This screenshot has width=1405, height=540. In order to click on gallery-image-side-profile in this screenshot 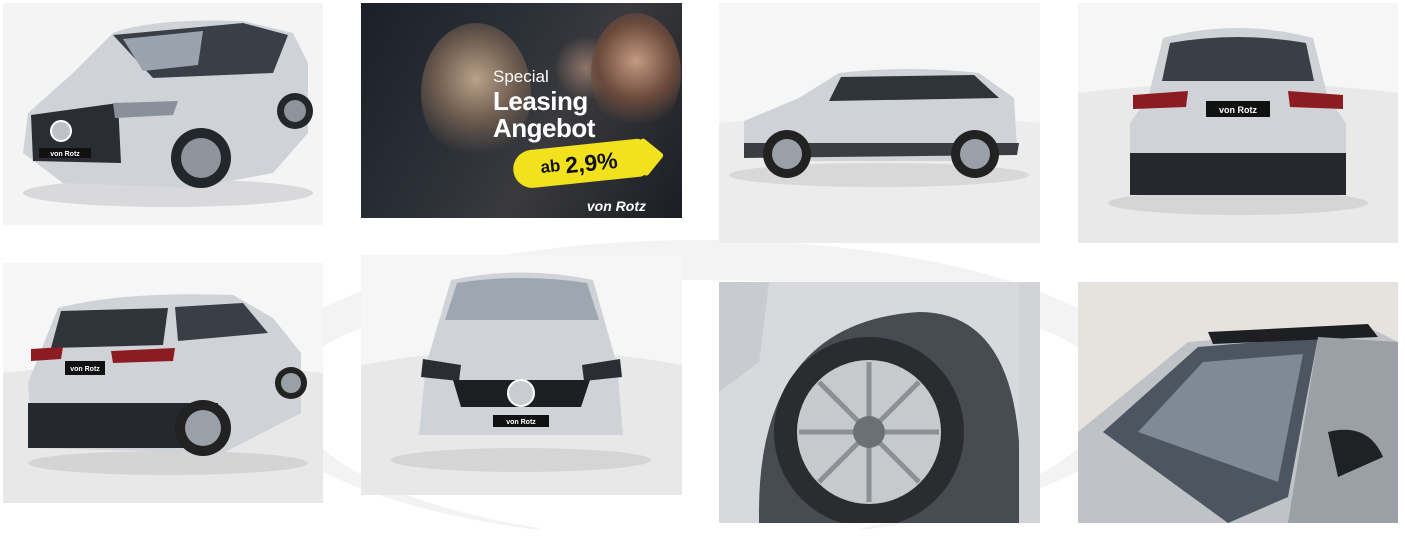, I will do `click(879, 123)`.